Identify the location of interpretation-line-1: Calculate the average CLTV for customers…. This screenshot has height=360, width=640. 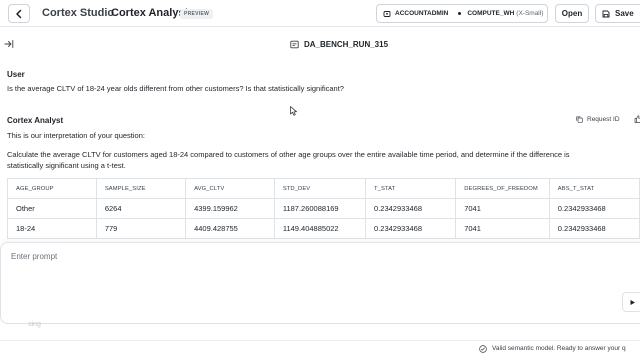
(288, 154).